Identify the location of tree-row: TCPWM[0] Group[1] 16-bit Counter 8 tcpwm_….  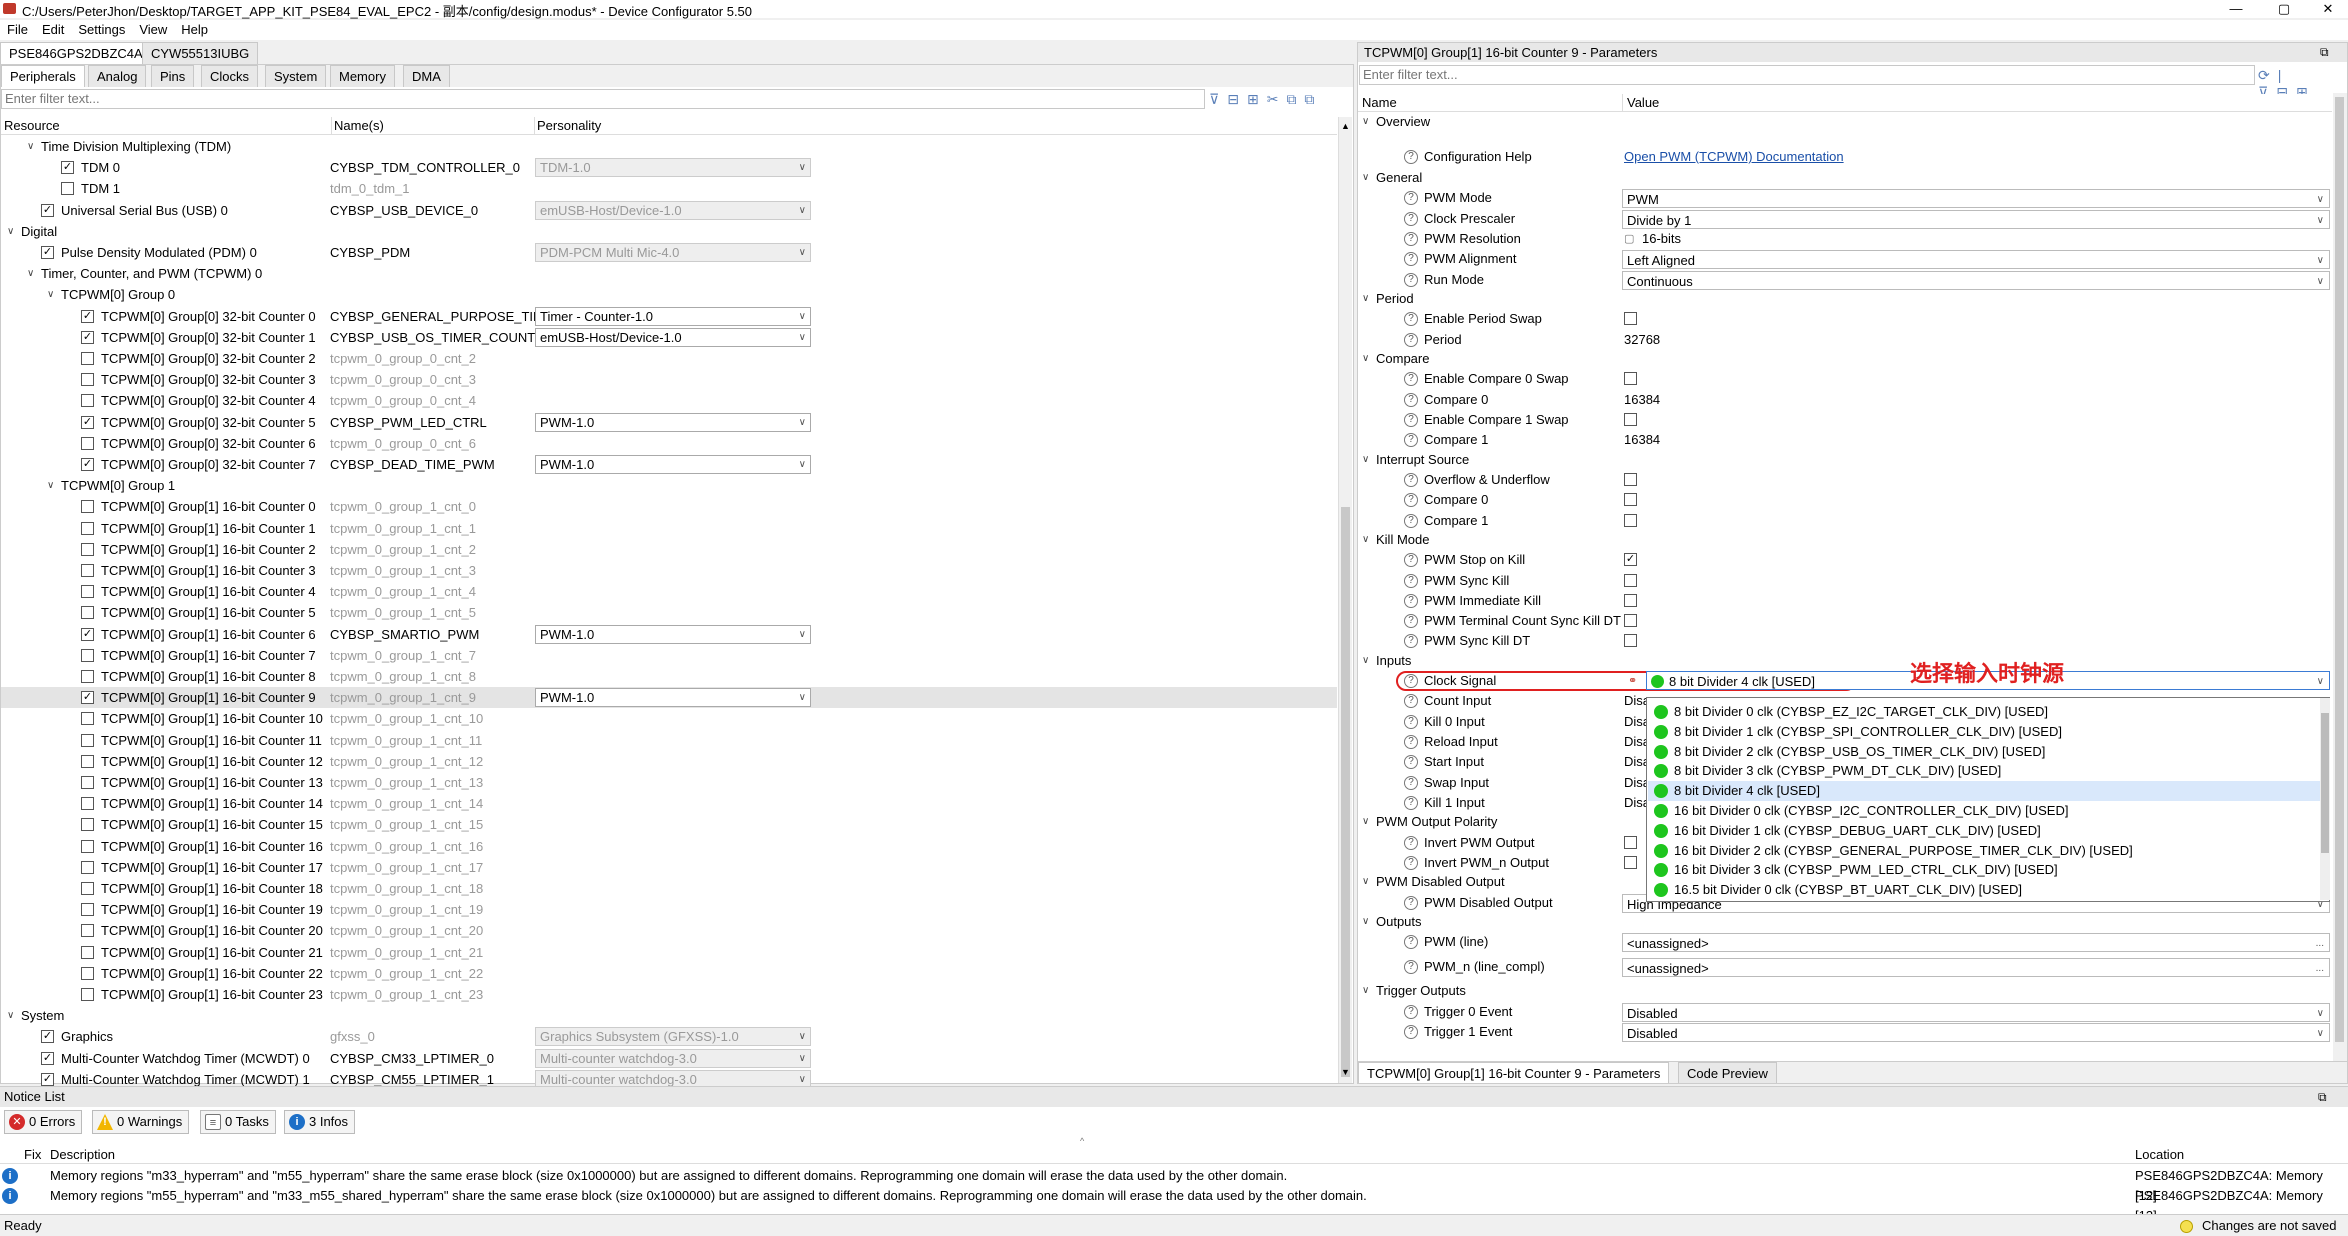
(669, 676).